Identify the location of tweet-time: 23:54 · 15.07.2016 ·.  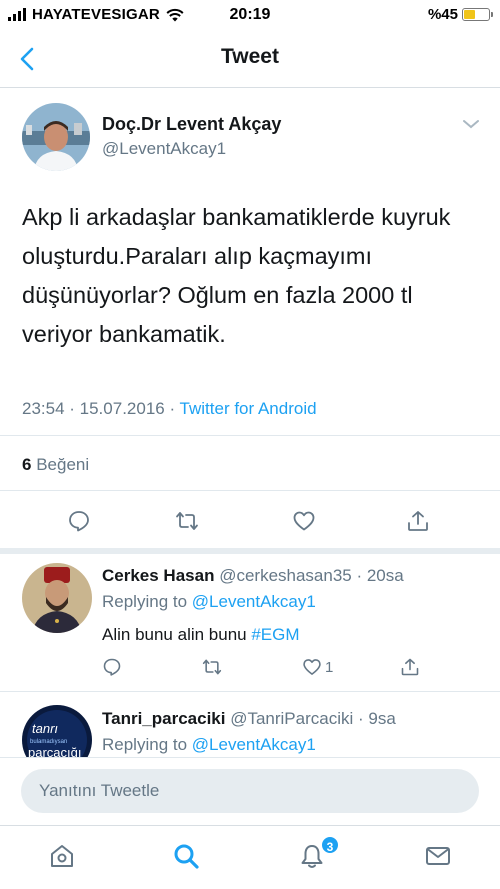
(101, 408).